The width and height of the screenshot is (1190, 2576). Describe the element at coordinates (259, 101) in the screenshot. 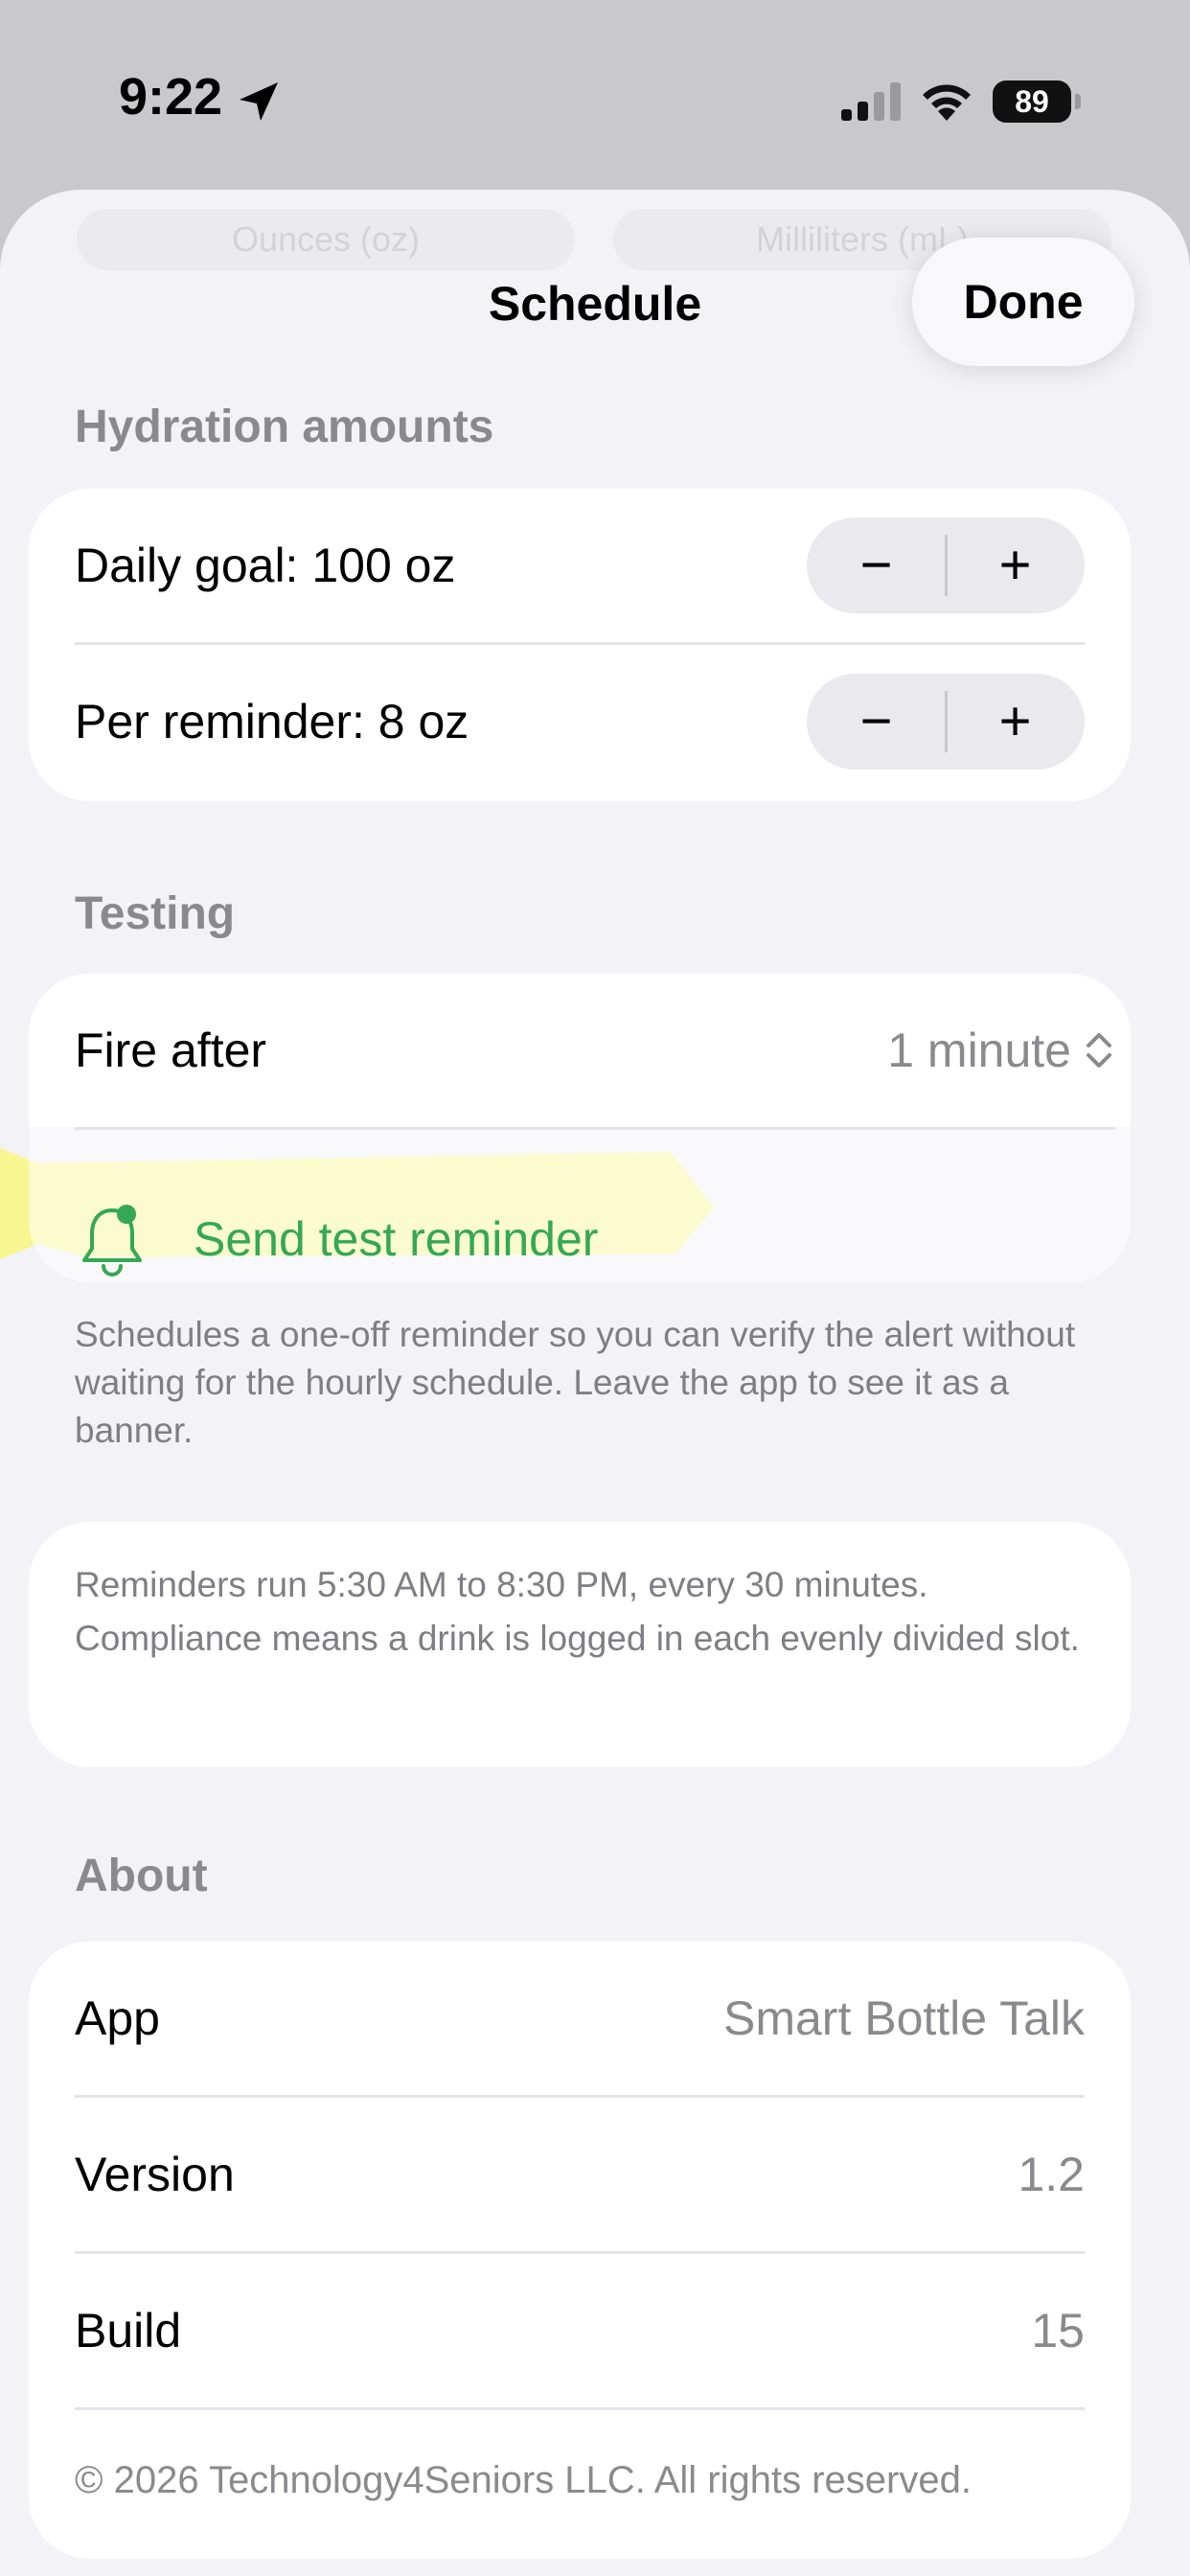

I see `location-arrow-icon` at that location.